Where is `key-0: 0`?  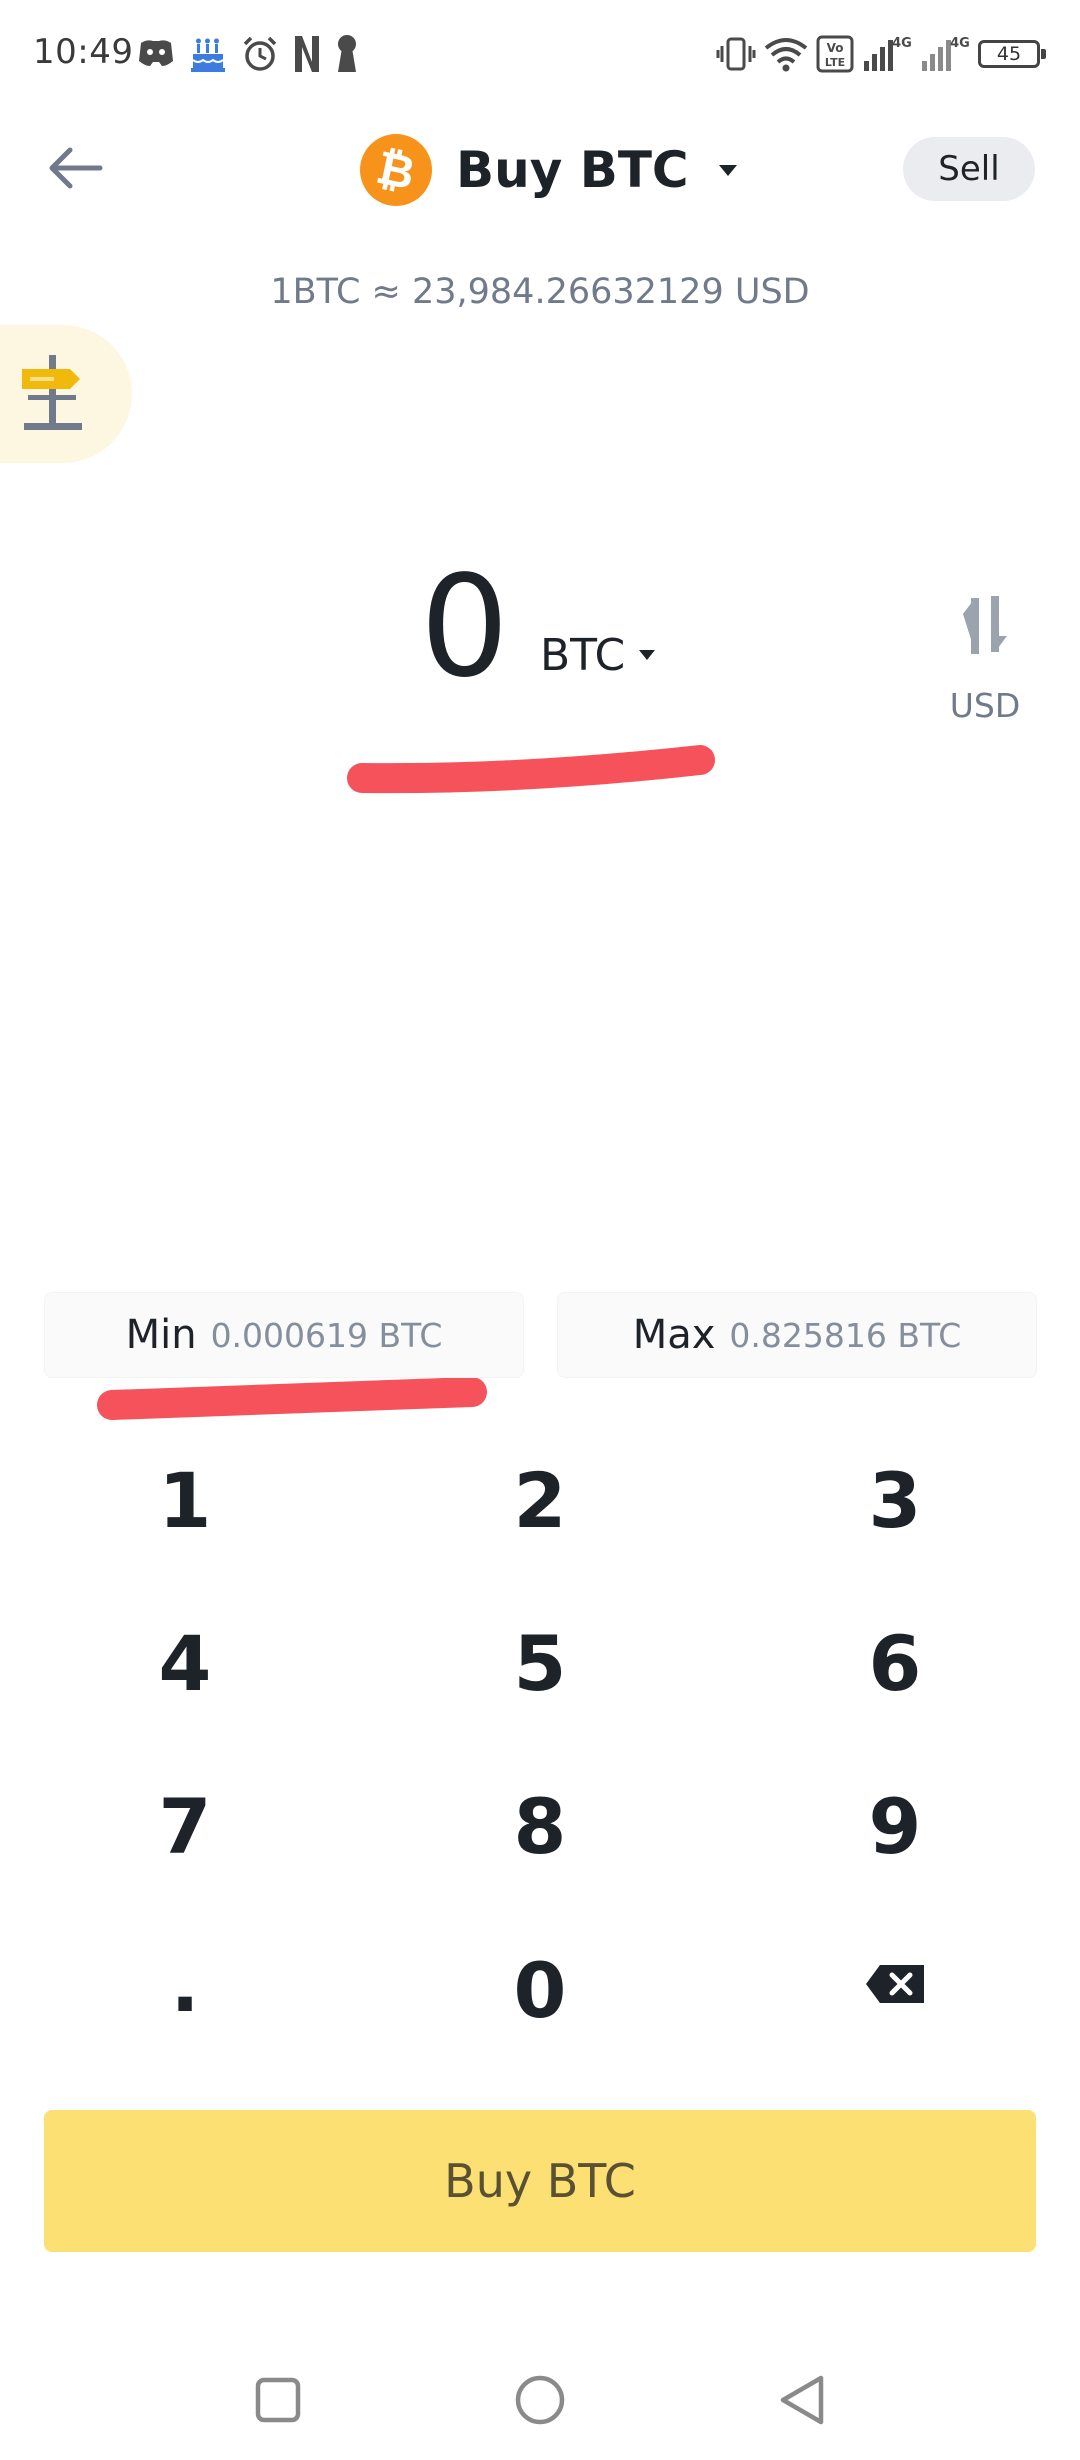 key-0: 0 is located at coordinates (540, 1990).